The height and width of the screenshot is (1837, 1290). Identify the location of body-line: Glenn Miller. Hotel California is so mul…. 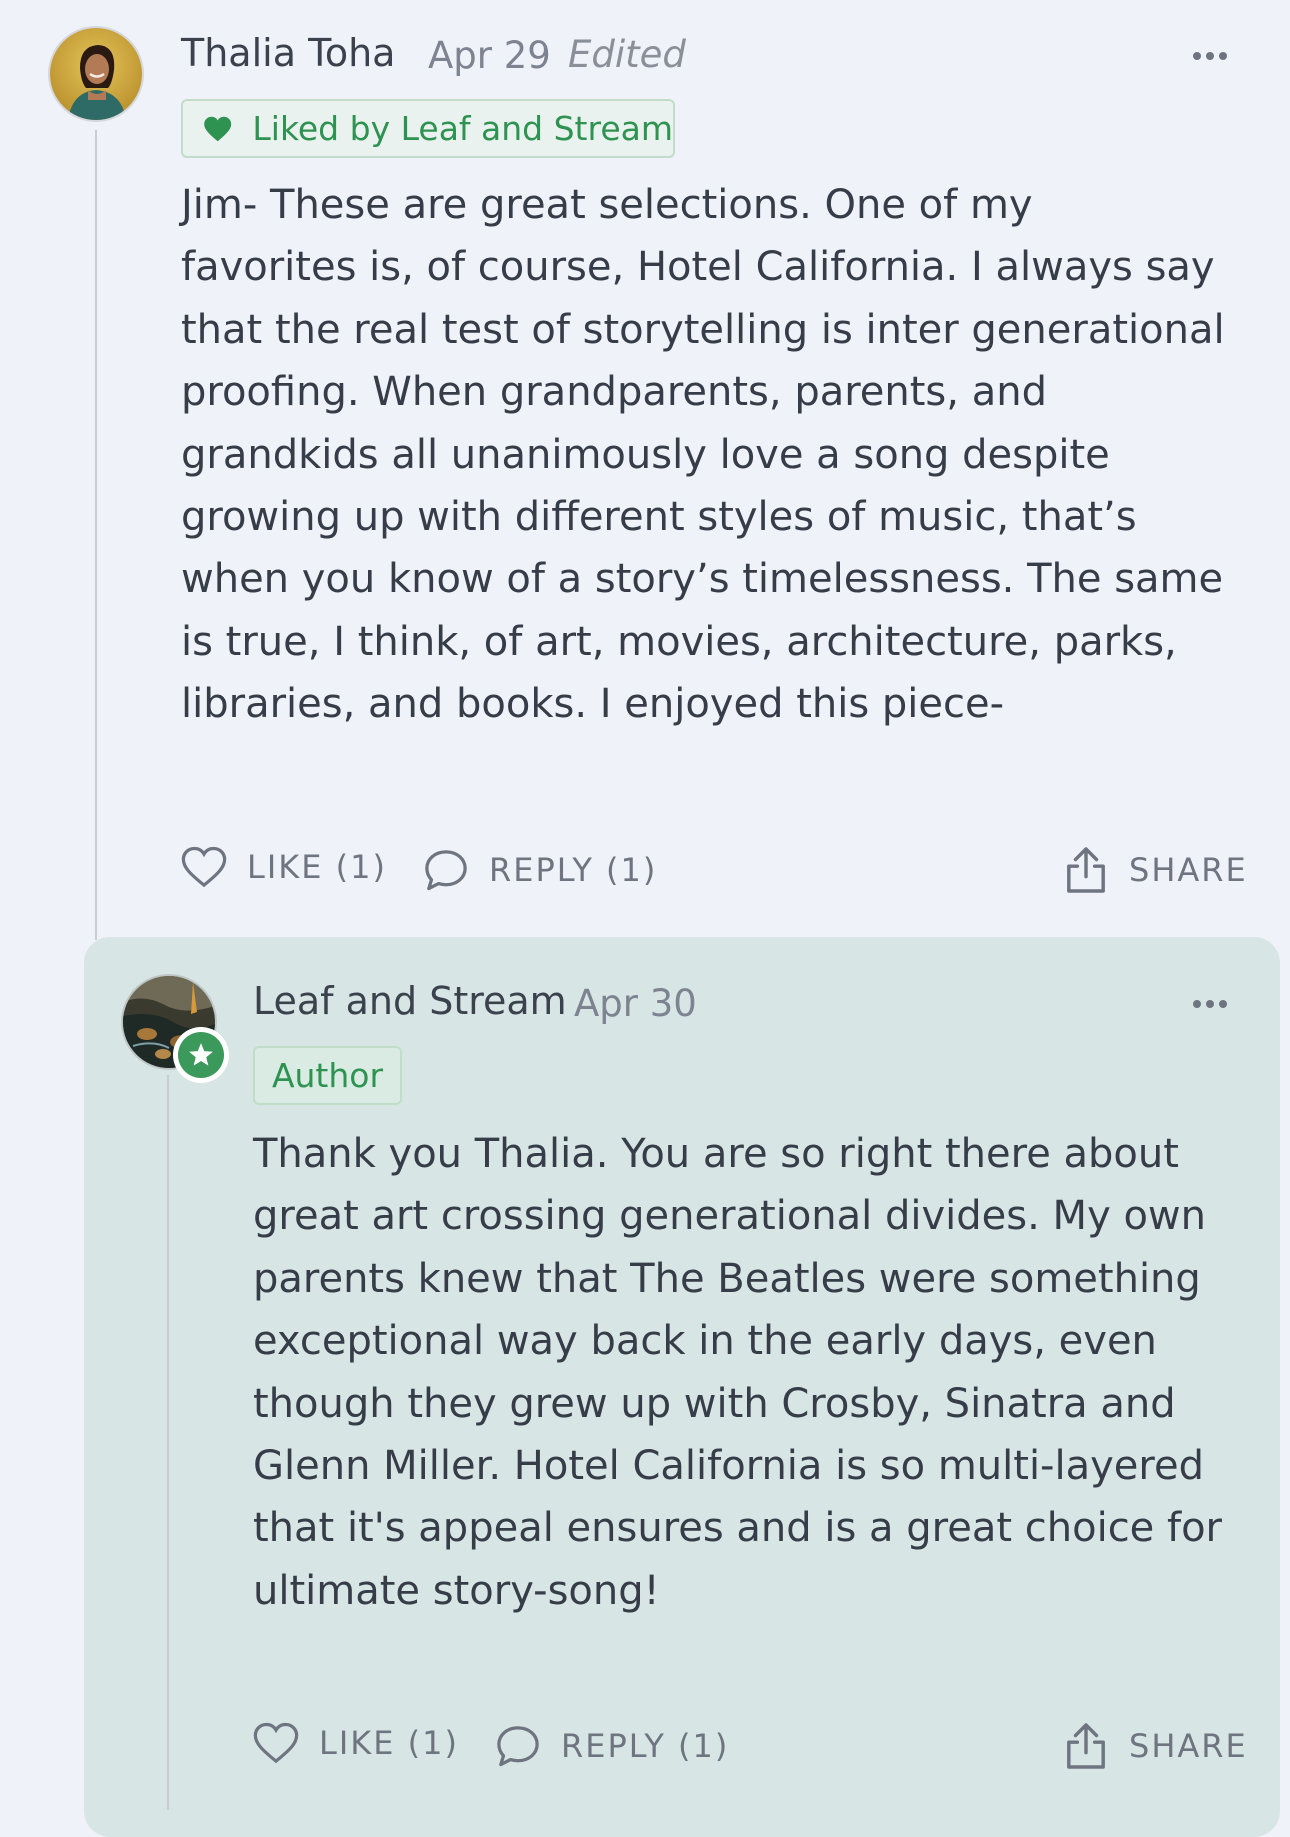
(728, 1465).